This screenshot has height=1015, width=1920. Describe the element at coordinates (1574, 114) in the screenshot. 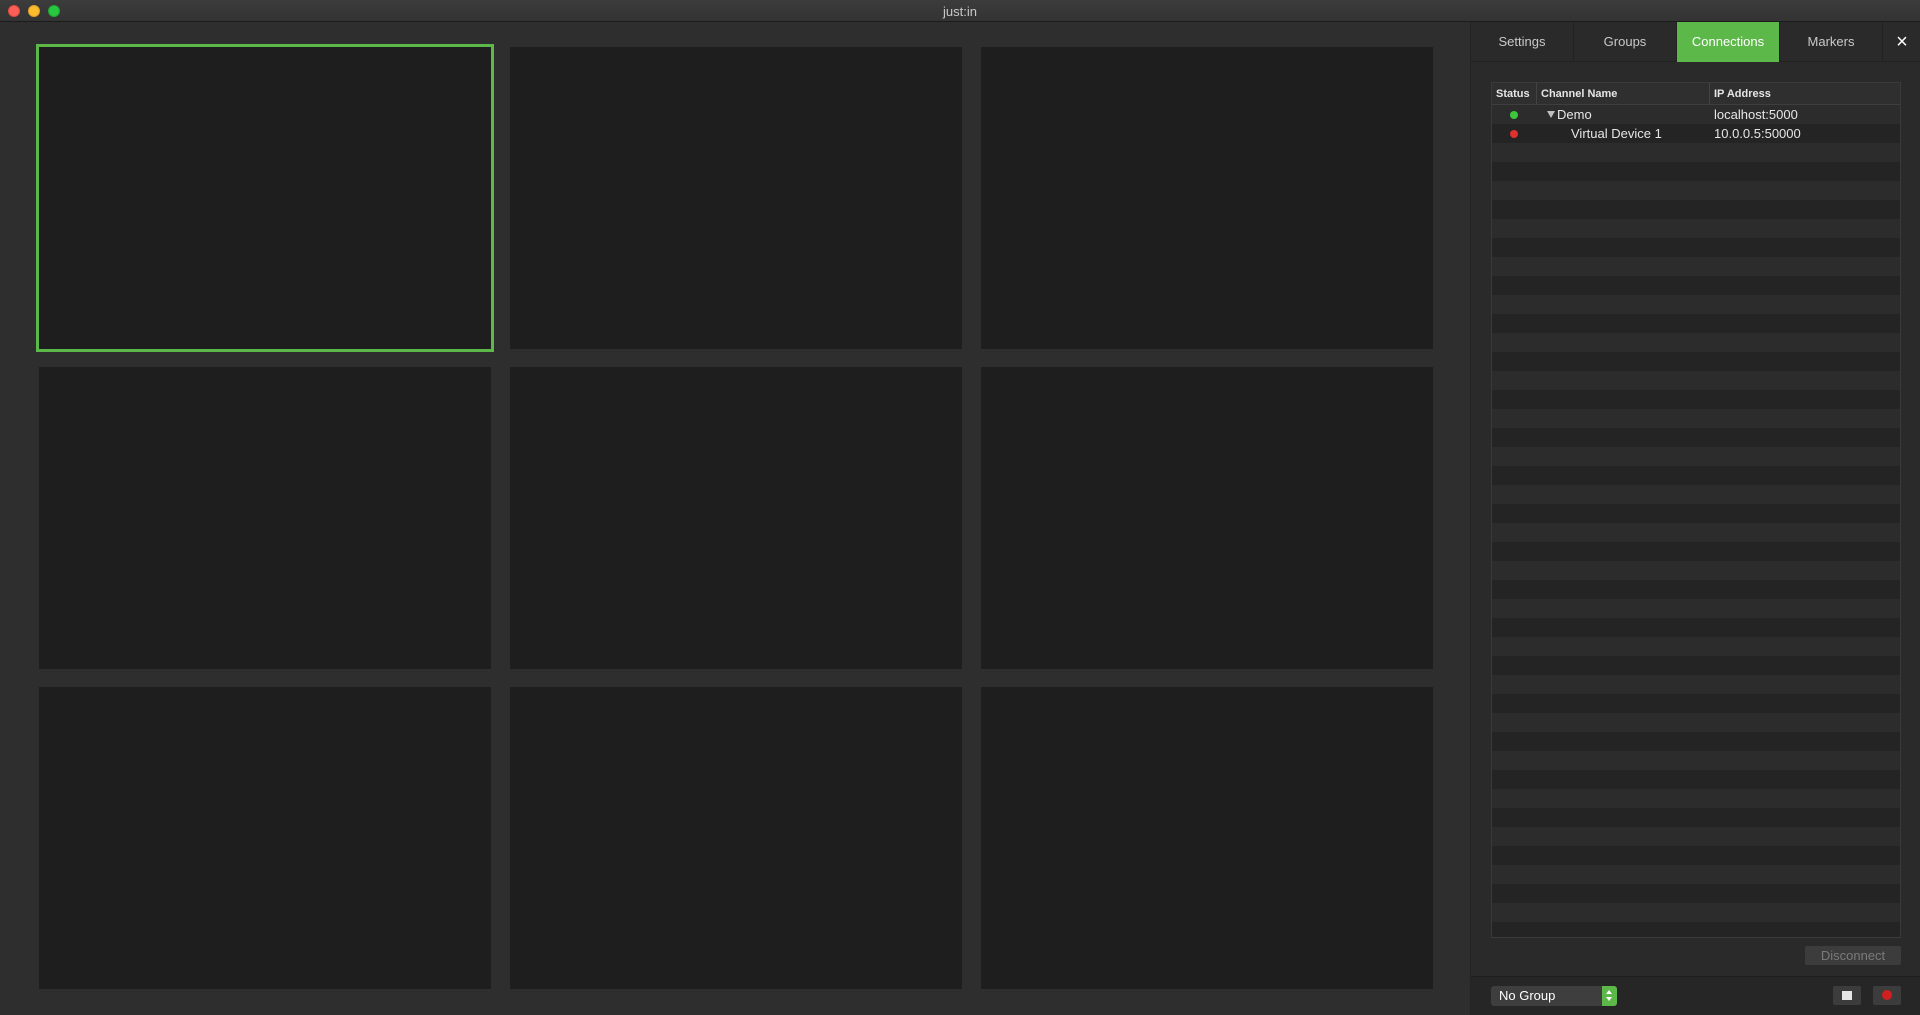

I see `channel-name: Demo` at that location.